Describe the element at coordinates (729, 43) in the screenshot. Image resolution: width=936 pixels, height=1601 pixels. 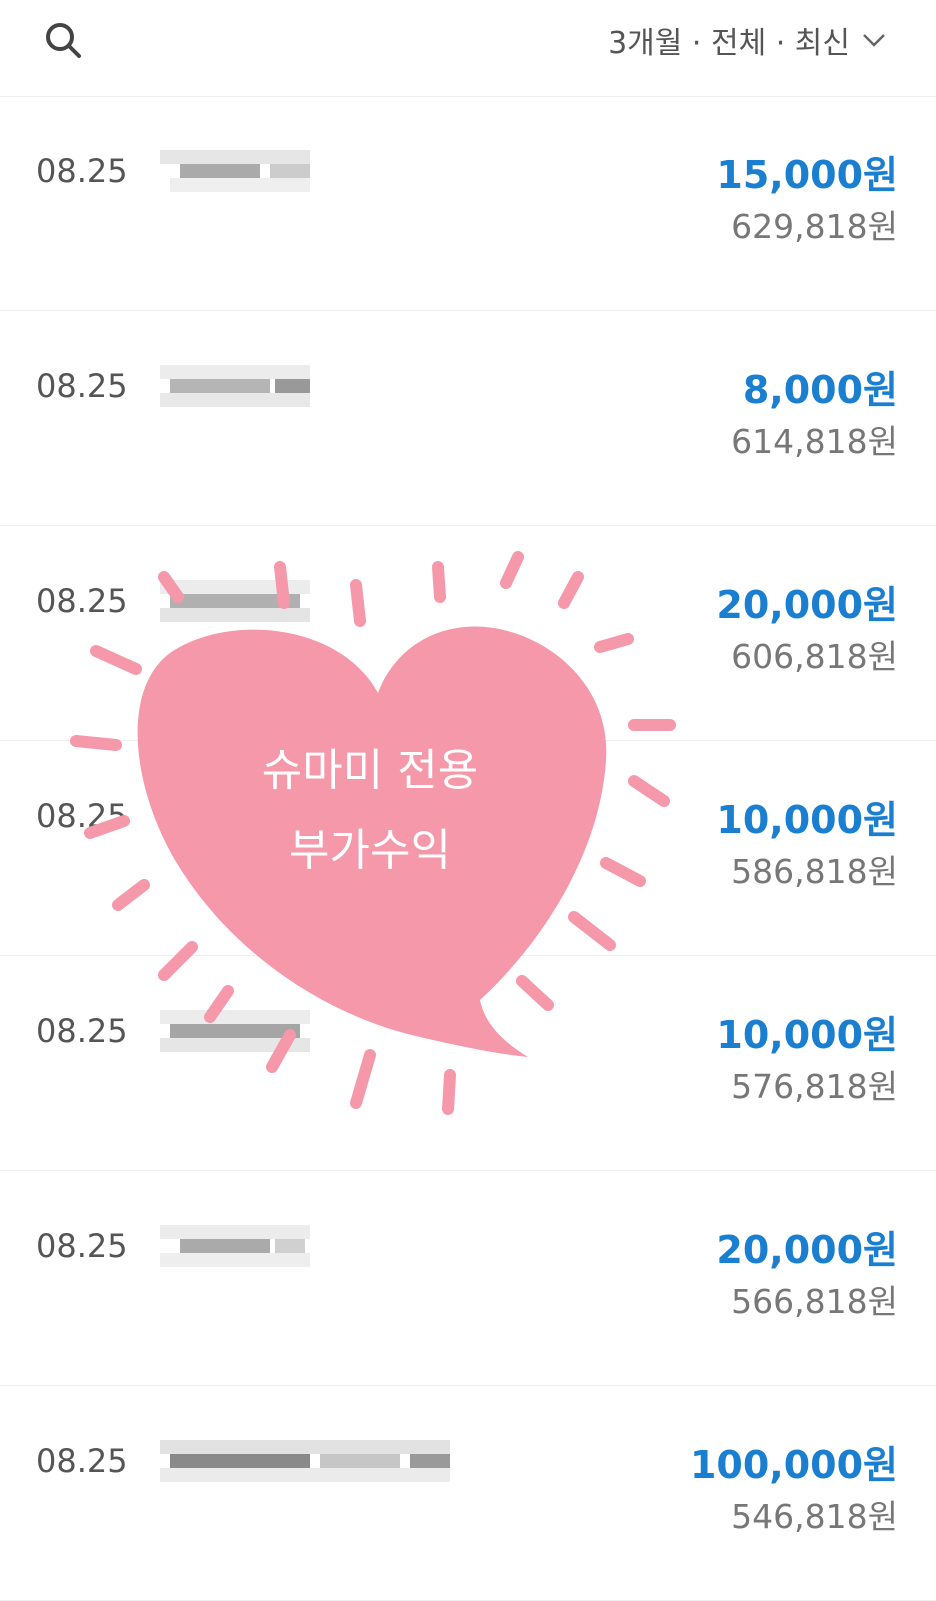
I see `filter-label: 3개월 · 전체 · 최신` at that location.